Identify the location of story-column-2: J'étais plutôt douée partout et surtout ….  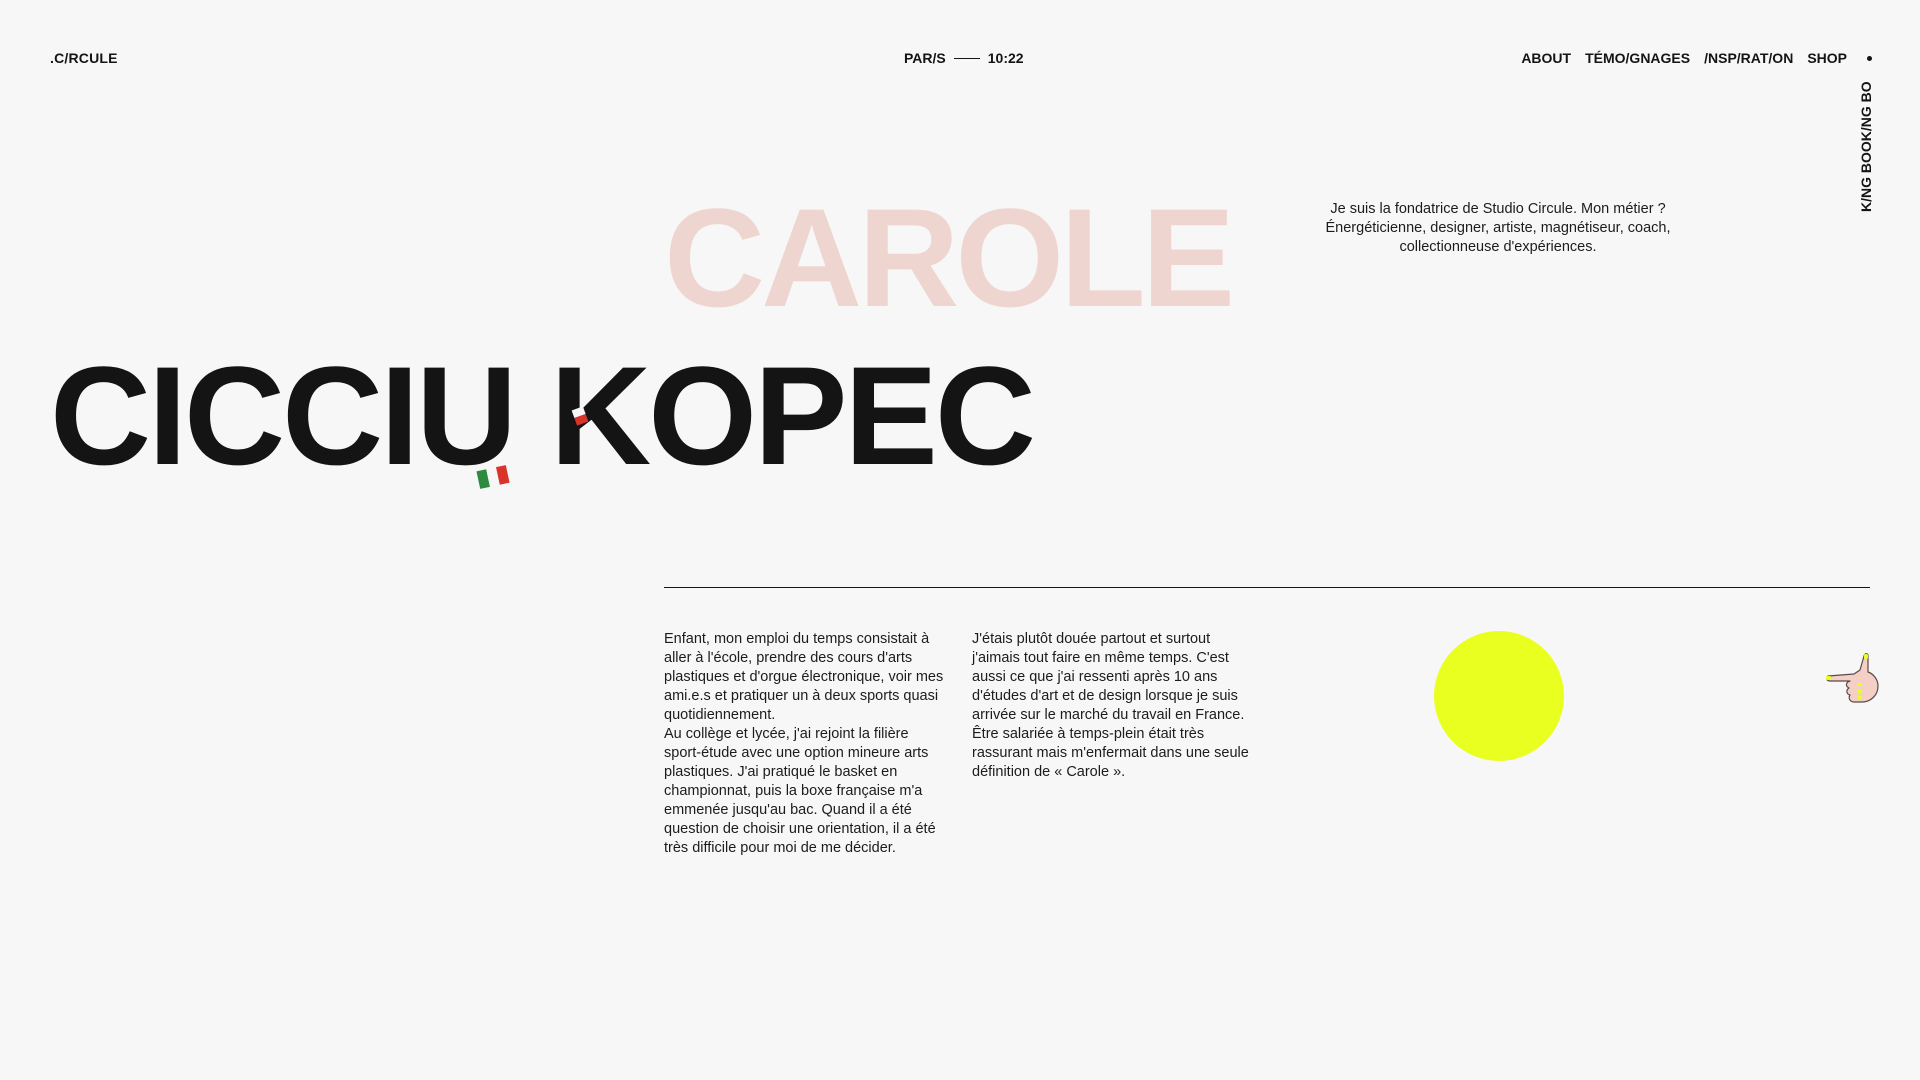
(1114, 706).